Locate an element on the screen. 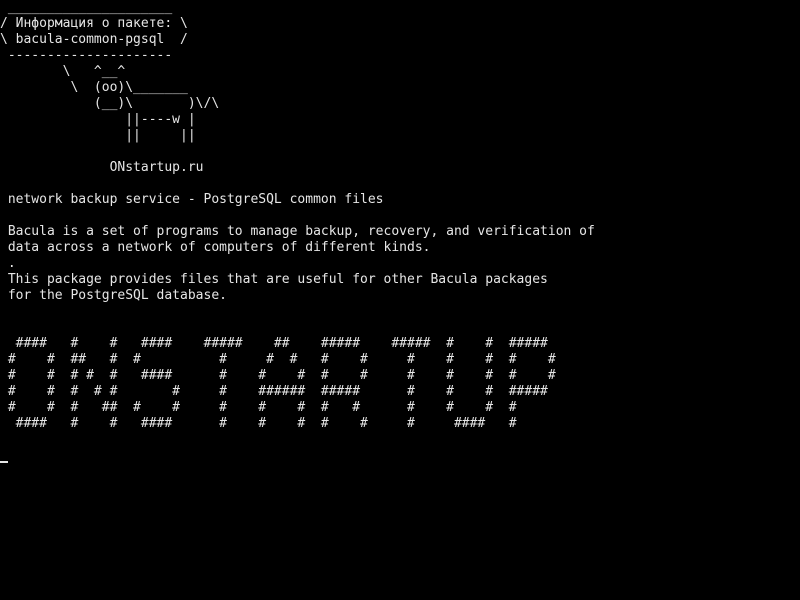 The image size is (800, 600). cowsay-cow-line: \ ^__^ is located at coordinates (63, 71).